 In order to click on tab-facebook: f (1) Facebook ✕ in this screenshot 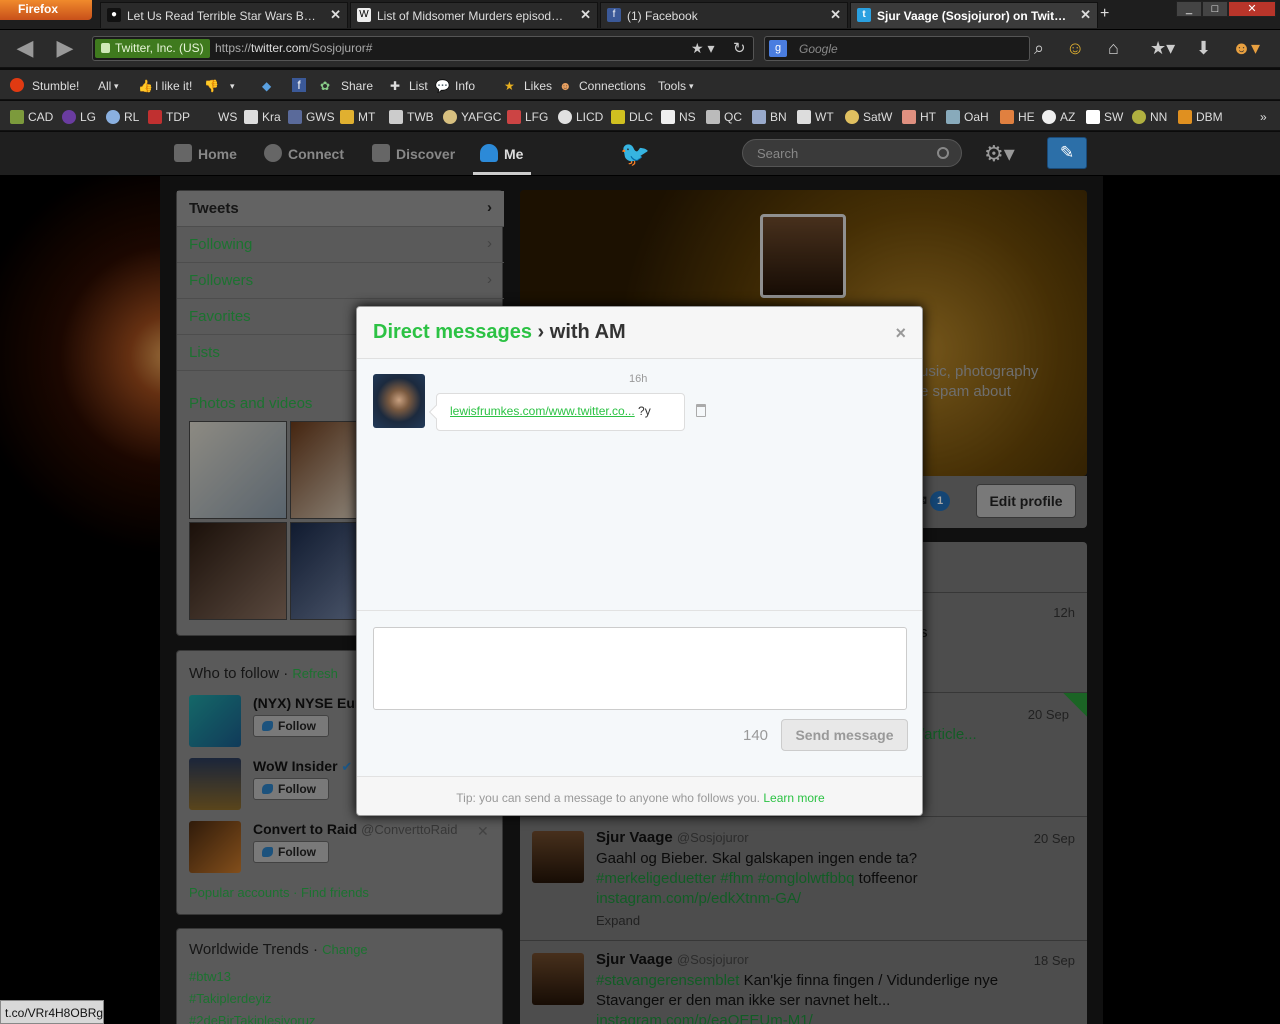, I will do `click(724, 15)`.